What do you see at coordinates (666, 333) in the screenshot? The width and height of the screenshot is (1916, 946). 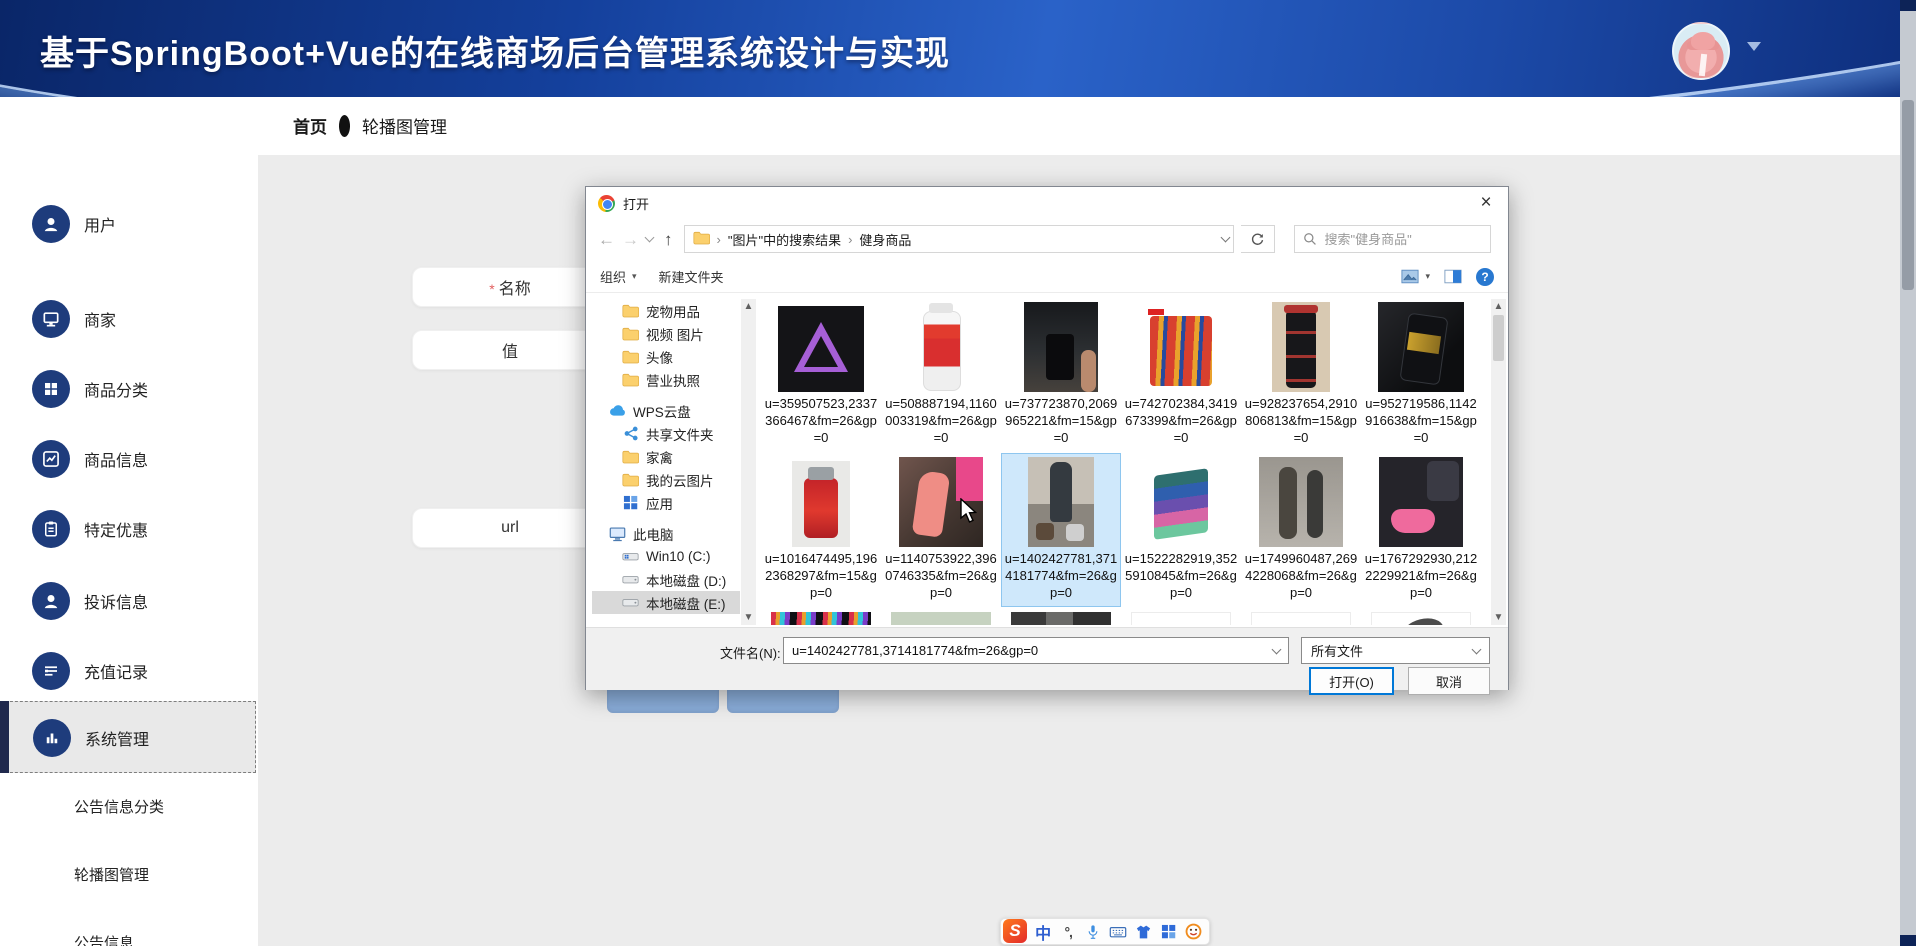 I see `tree-item: 视频 图片` at bounding box center [666, 333].